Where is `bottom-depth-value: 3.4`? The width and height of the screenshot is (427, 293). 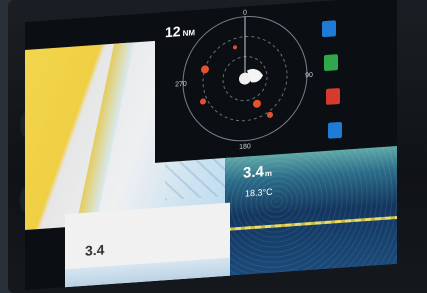 bottom-depth-value: 3.4 is located at coordinates (95, 250).